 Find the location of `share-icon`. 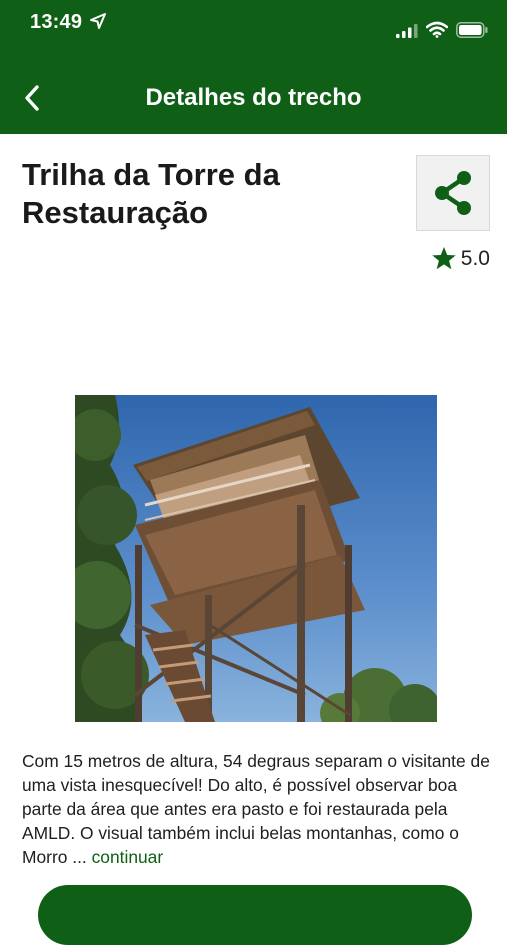

share-icon is located at coordinates (453, 193).